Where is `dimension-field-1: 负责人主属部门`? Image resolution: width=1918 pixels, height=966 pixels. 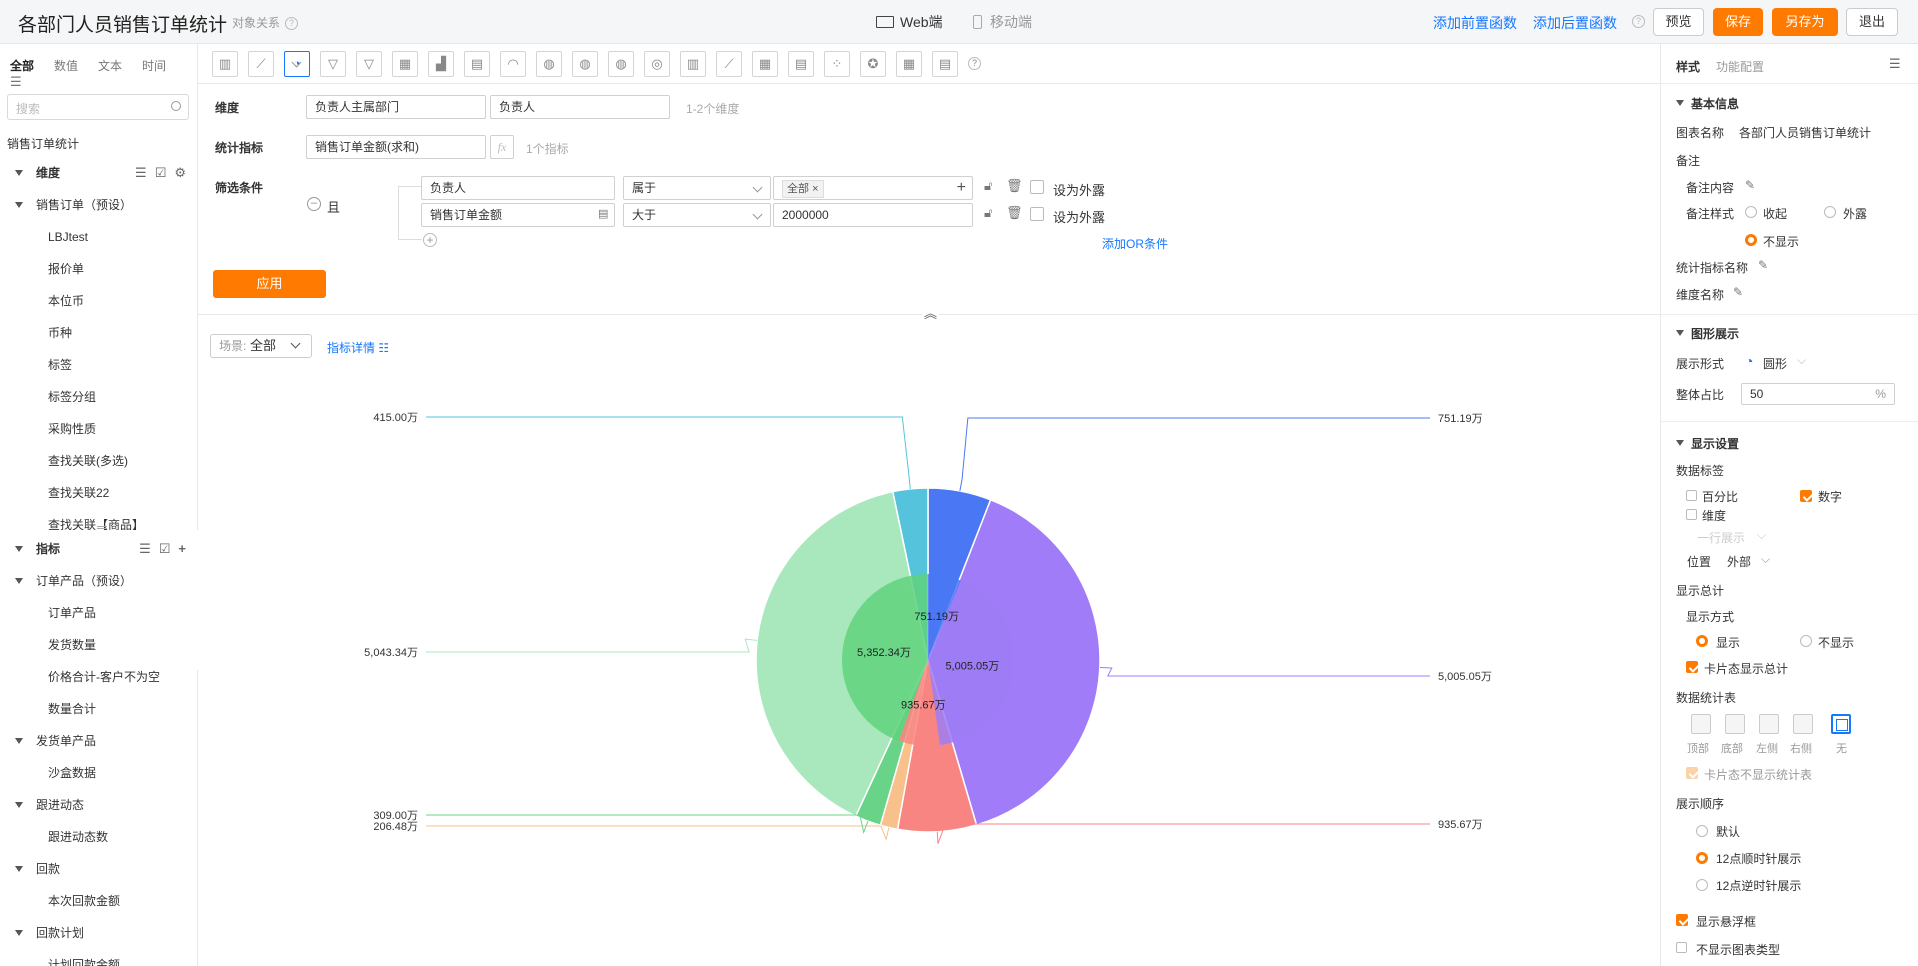
dimension-field-1: 负责人主属部门 is located at coordinates (396, 107).